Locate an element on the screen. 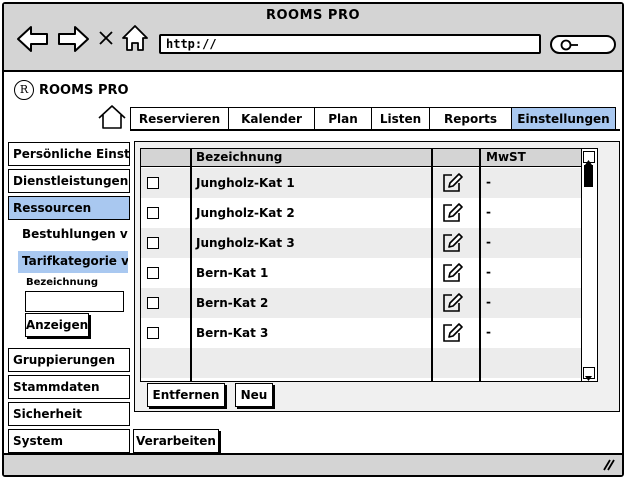 The image size is (627, 481). tabs-underline is located at coordinates (375, 130).